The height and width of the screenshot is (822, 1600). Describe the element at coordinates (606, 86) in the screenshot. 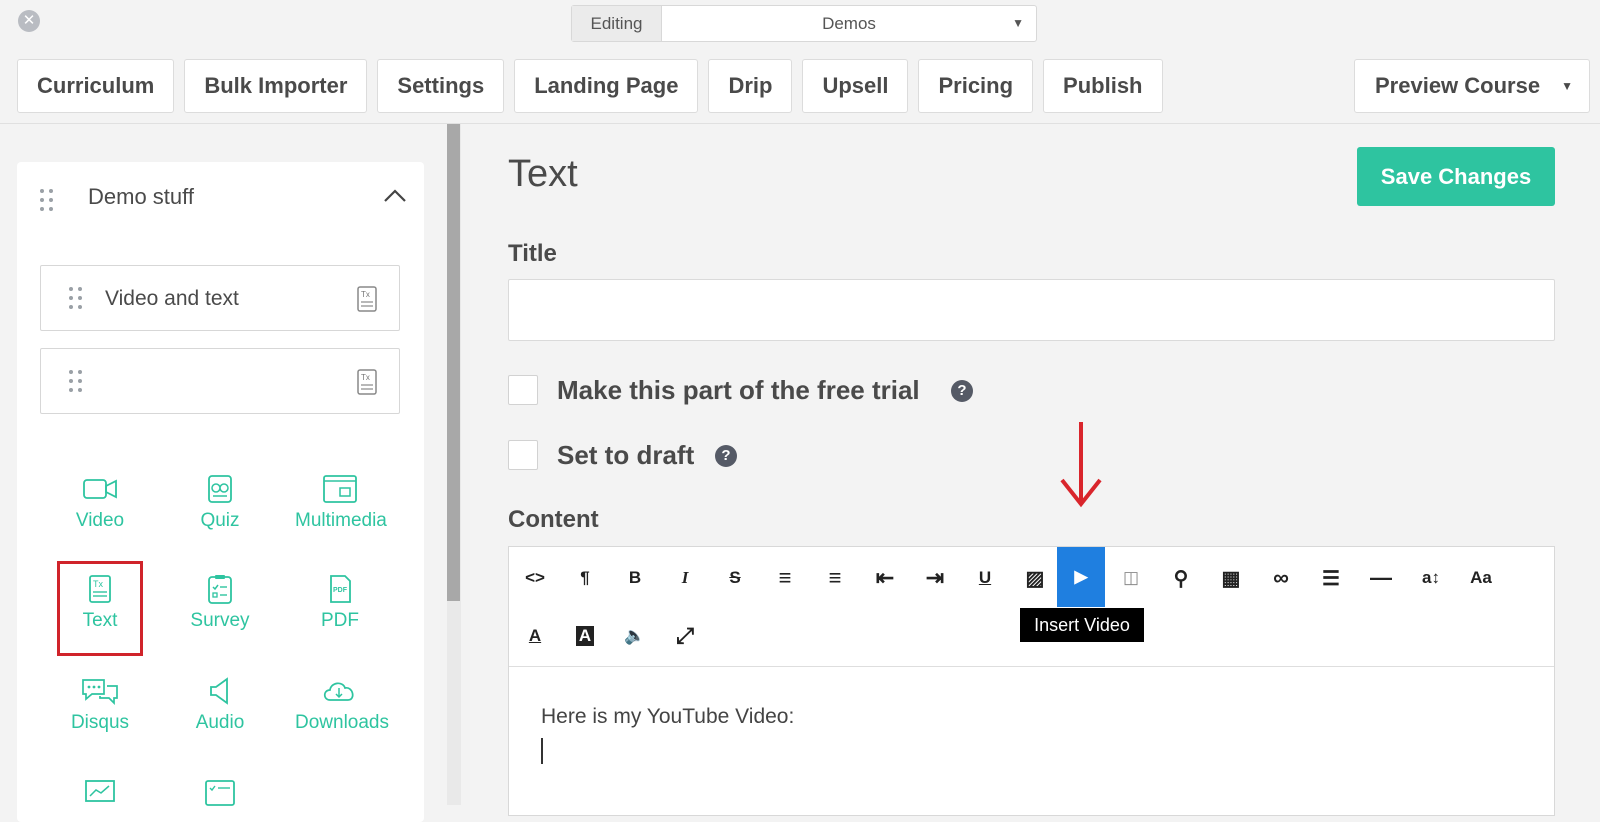

I see `tab-landing-page: Landing Page` at that location.